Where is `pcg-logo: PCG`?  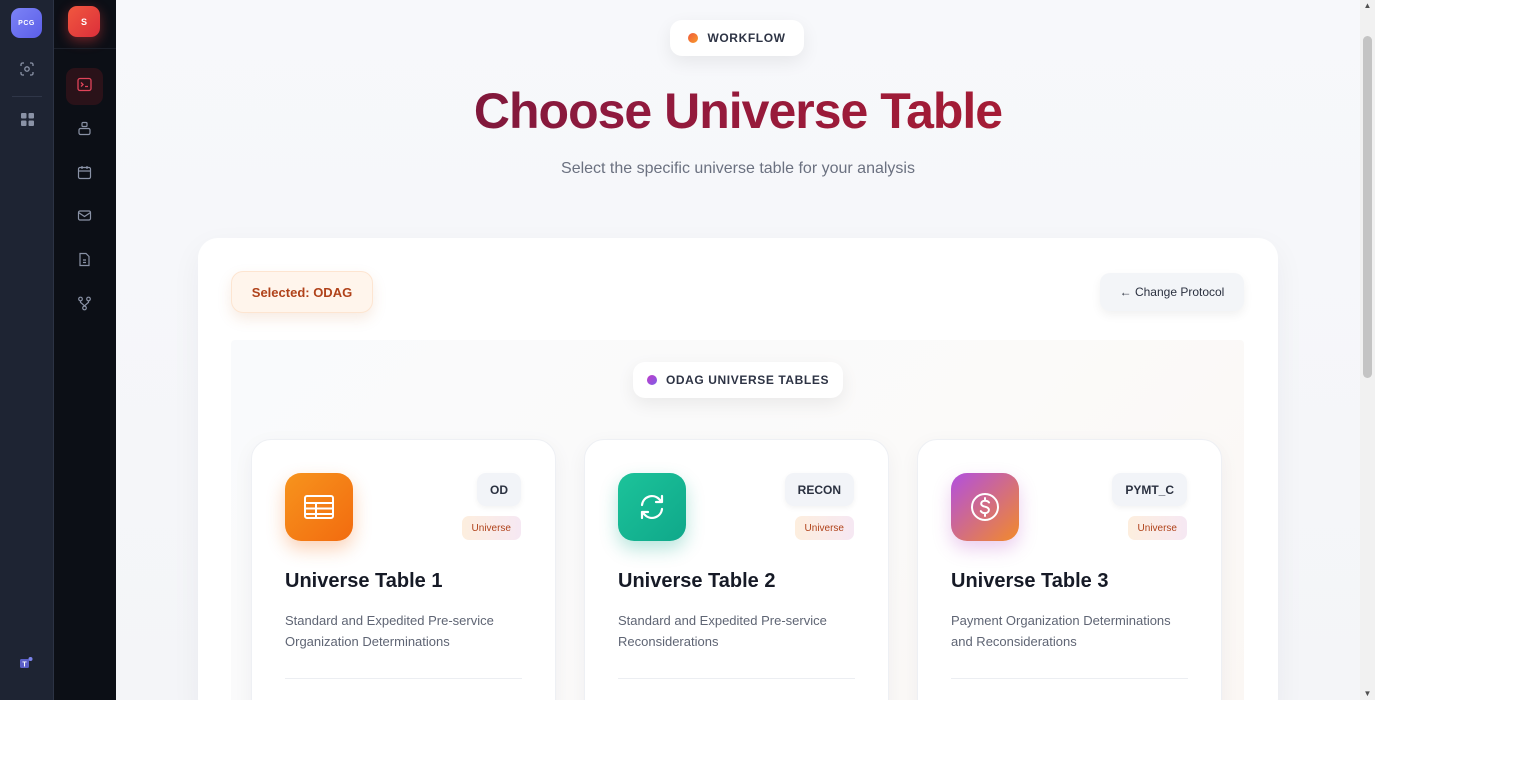
pcg-logo: PCG is located at coordinates (26, 23).